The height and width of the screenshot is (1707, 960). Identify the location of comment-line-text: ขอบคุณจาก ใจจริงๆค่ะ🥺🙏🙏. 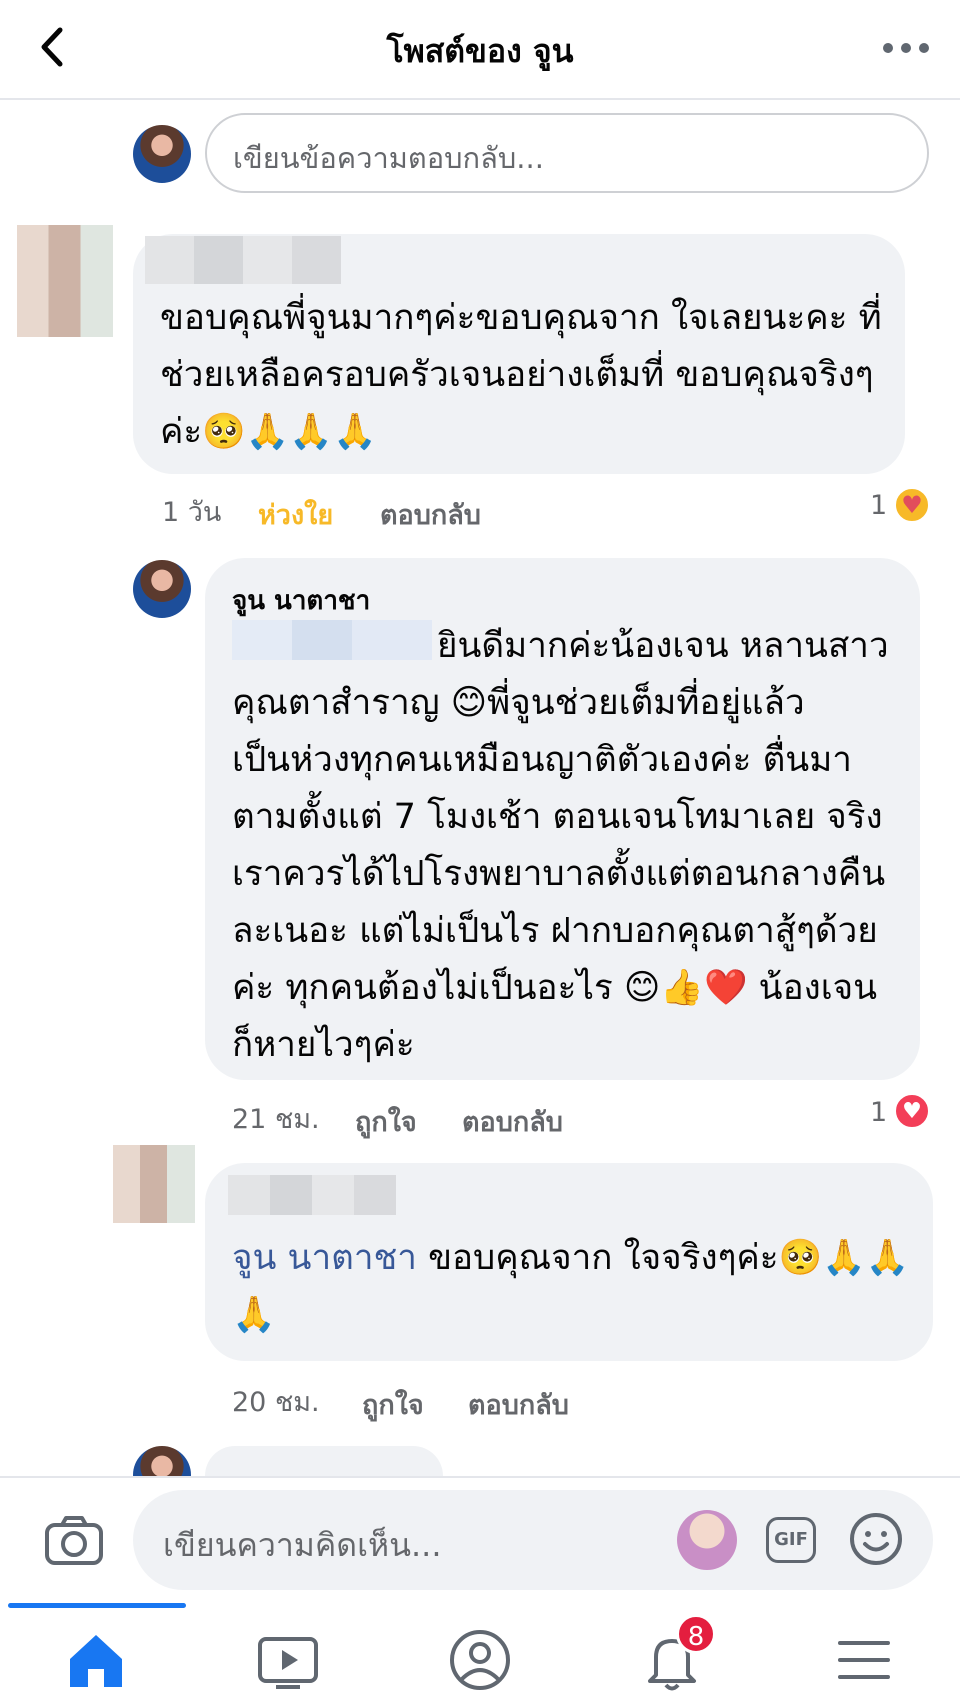
(663, 1258).